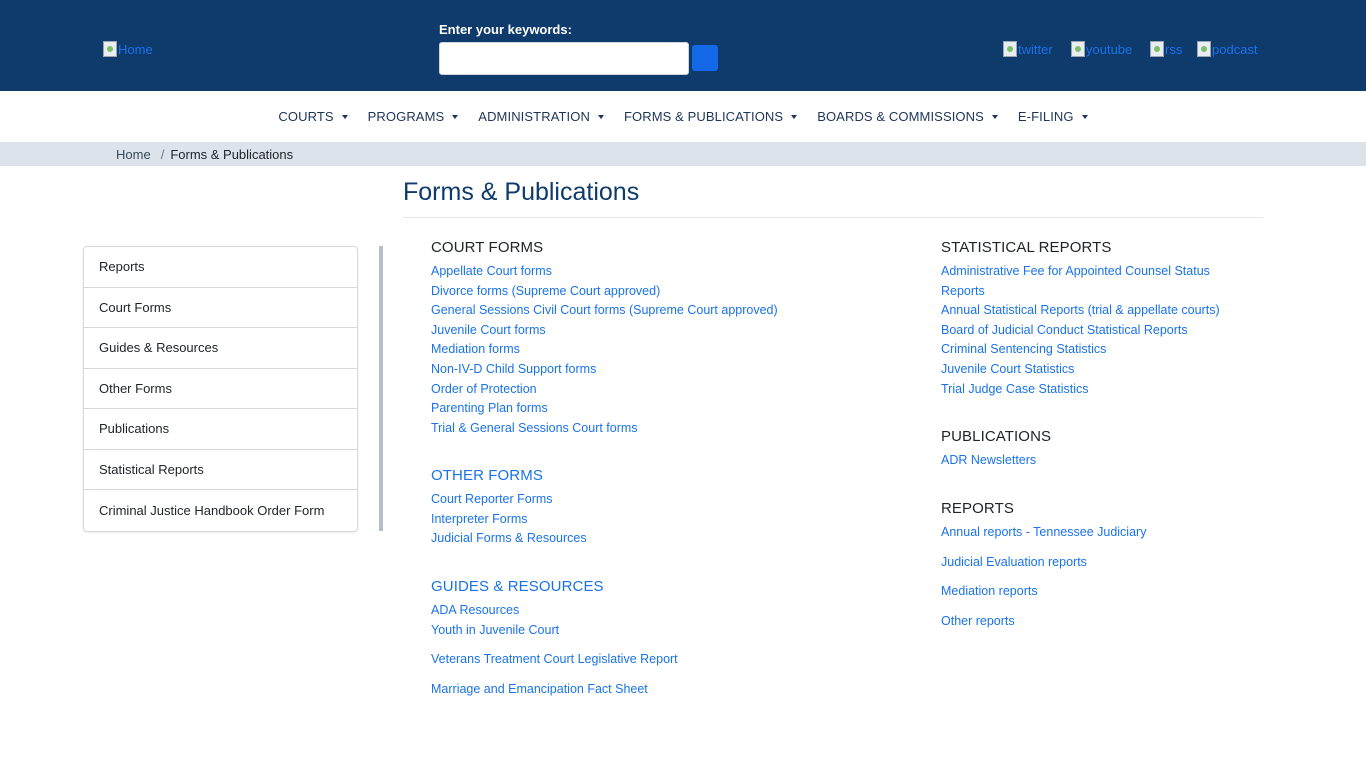  Describe the element at coordinates (1091, 370) in the screenshot. I see `link-juvenile-court-statistics: Juvenile Court Statistics` at that location.